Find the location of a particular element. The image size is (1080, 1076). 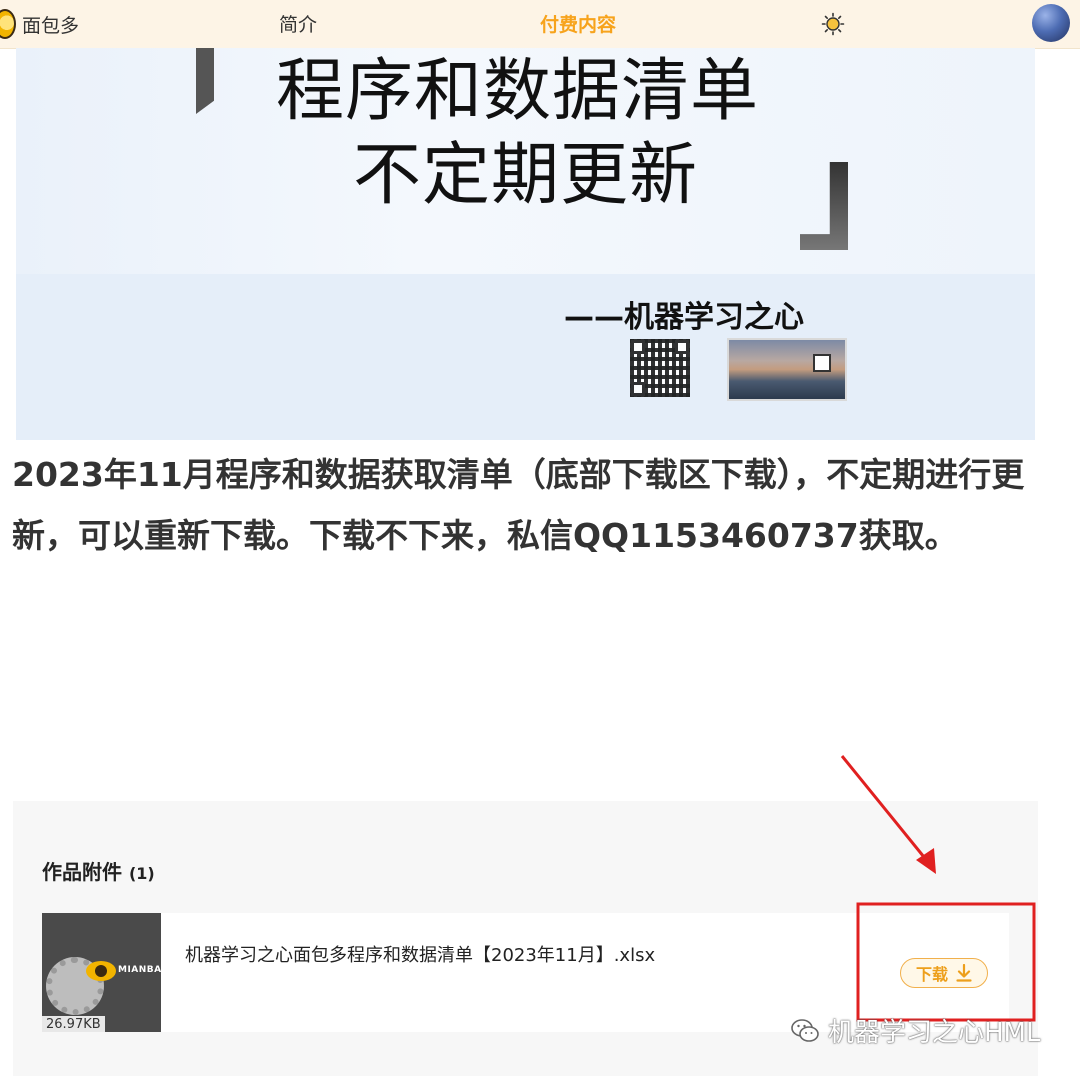

qr-code-icon is located at coordinates (660, 368).